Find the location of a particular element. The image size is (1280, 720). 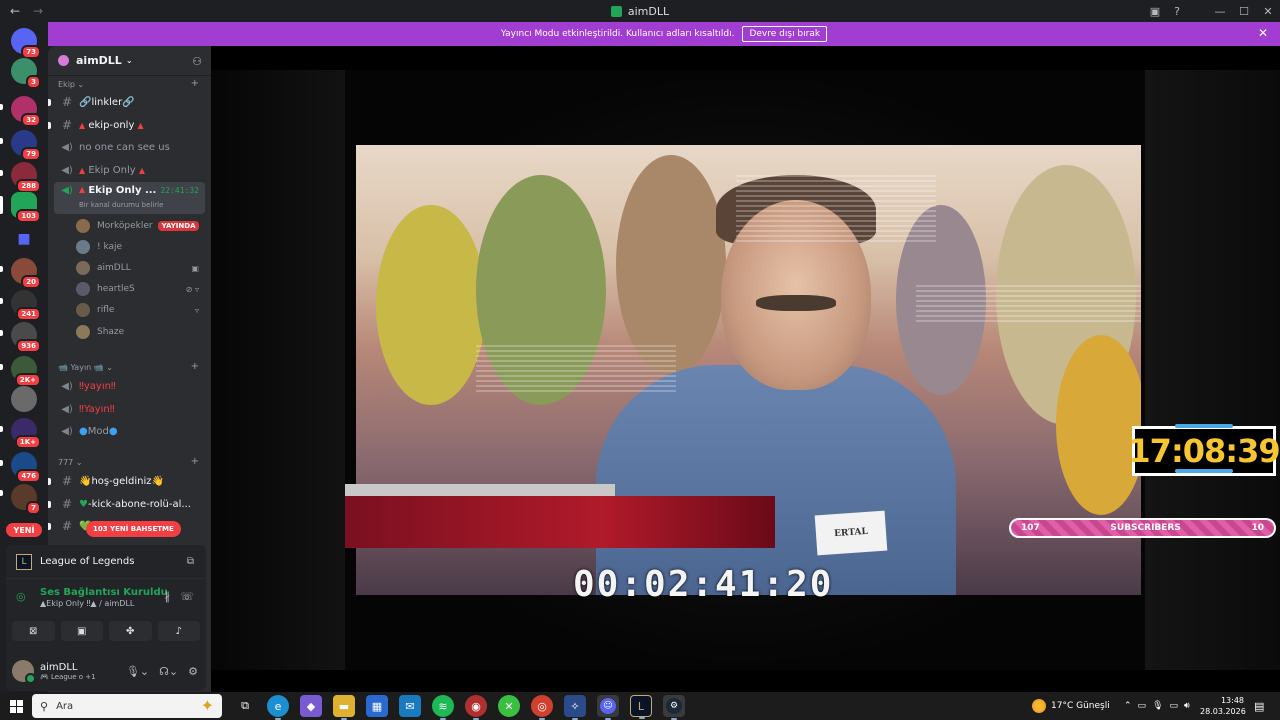

server-icon: 73 is located at coordinates (26, 43).